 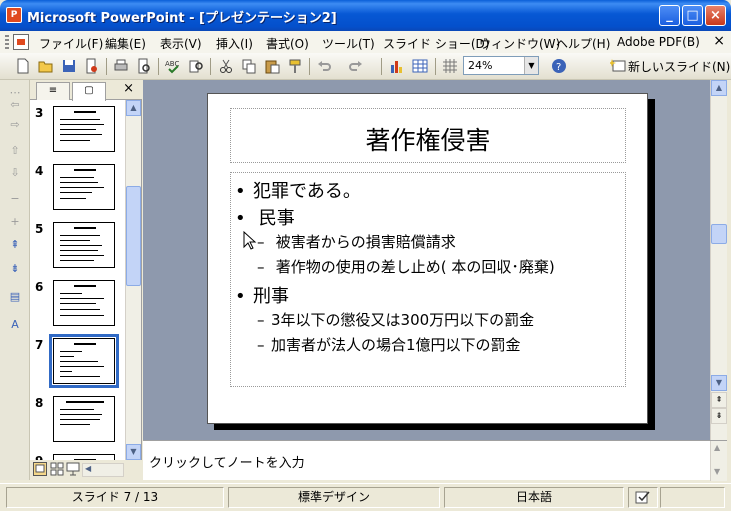 What do you see at coordinates (173, 66) in the screenshot?
I see `spelling-icon: ABC` at bounding box center [173, 66].